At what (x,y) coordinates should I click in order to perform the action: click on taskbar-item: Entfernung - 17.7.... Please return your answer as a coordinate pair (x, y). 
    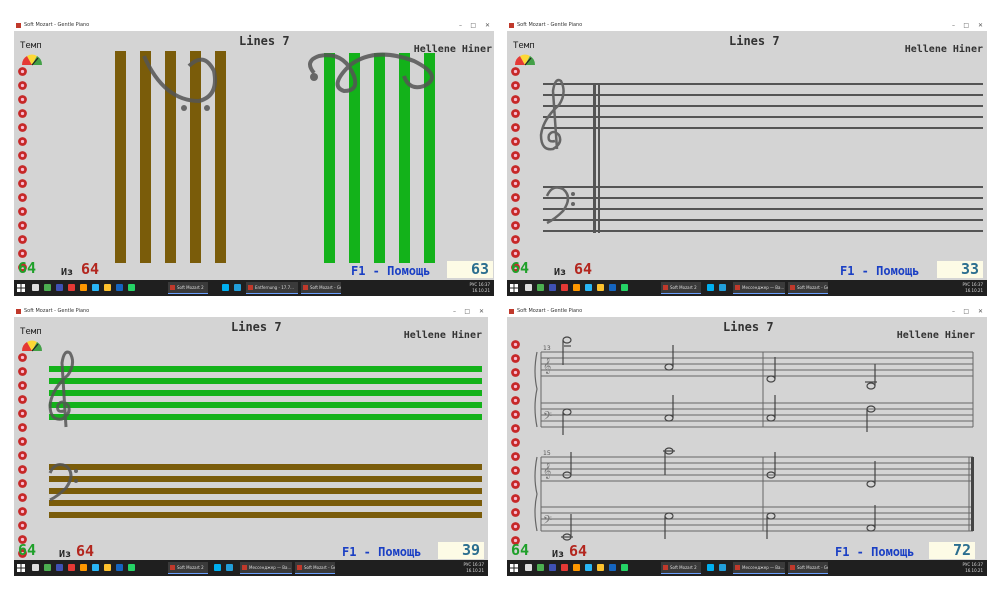
    Looking at the image, I should click on (272, 288).